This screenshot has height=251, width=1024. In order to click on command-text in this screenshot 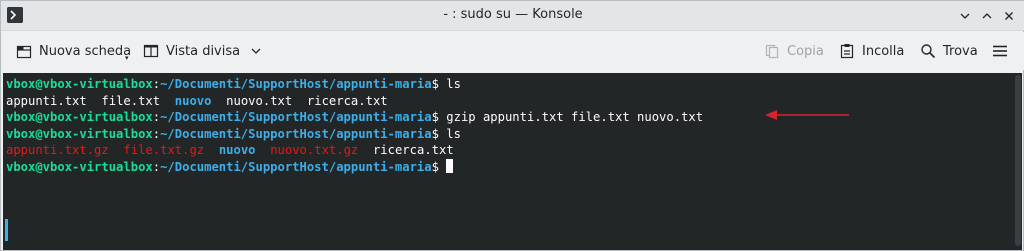, I will do `click(442, 167)`.